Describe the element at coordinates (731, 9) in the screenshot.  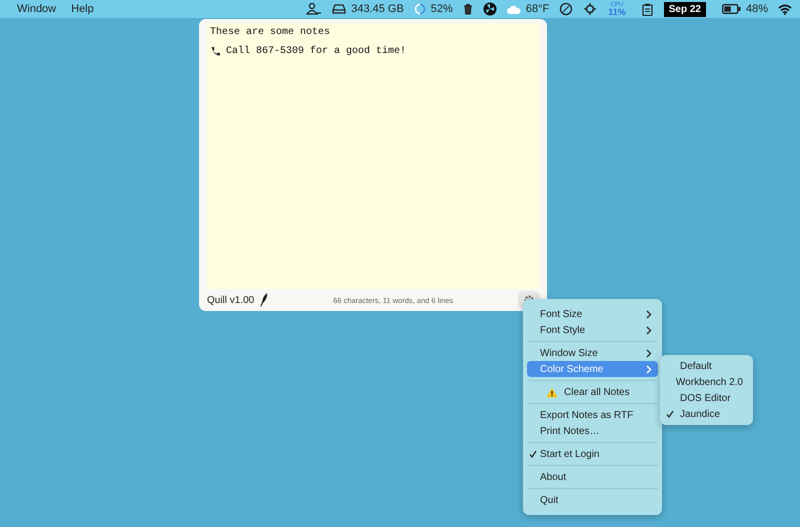
I see `battery-icon` at that location.